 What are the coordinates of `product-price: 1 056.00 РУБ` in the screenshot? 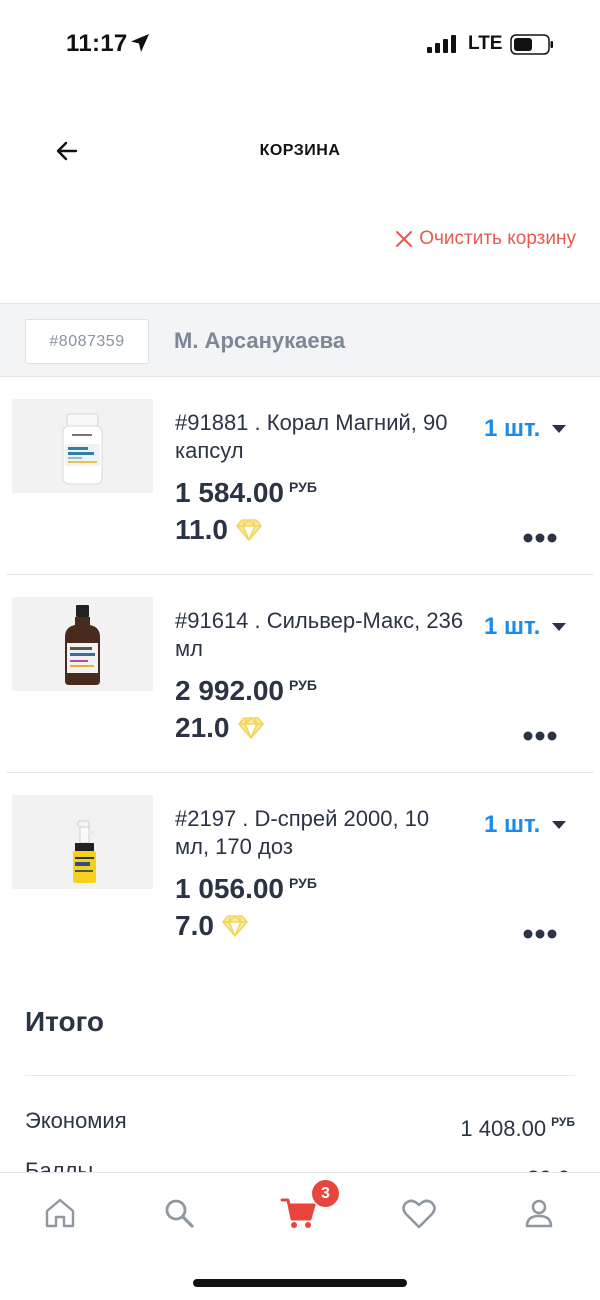 It's located at (246, 889).